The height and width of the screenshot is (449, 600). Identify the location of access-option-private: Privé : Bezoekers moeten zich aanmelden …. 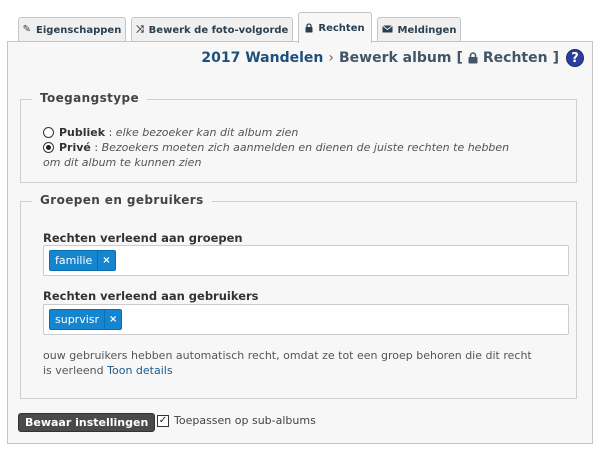
(276, 148).